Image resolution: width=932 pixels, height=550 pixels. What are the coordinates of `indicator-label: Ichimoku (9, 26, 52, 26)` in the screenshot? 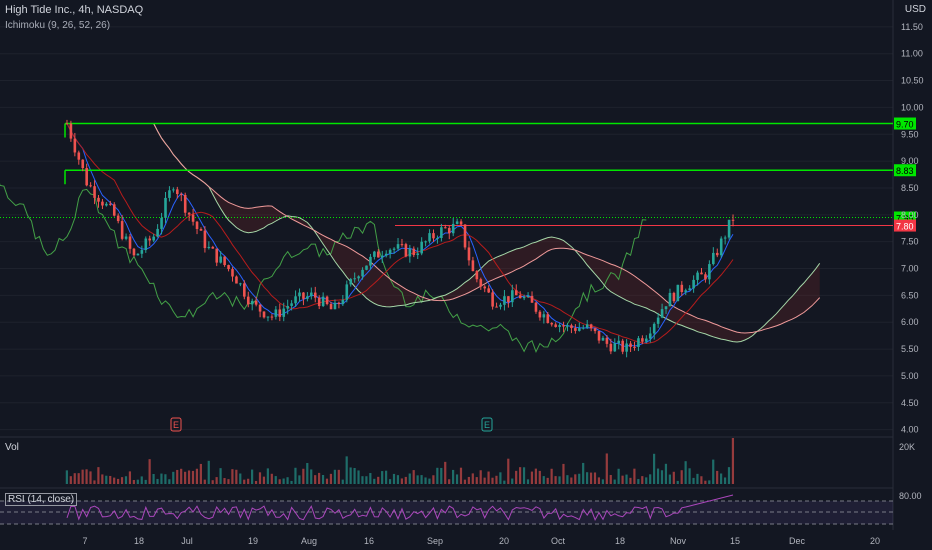 It's located at (57, 25).